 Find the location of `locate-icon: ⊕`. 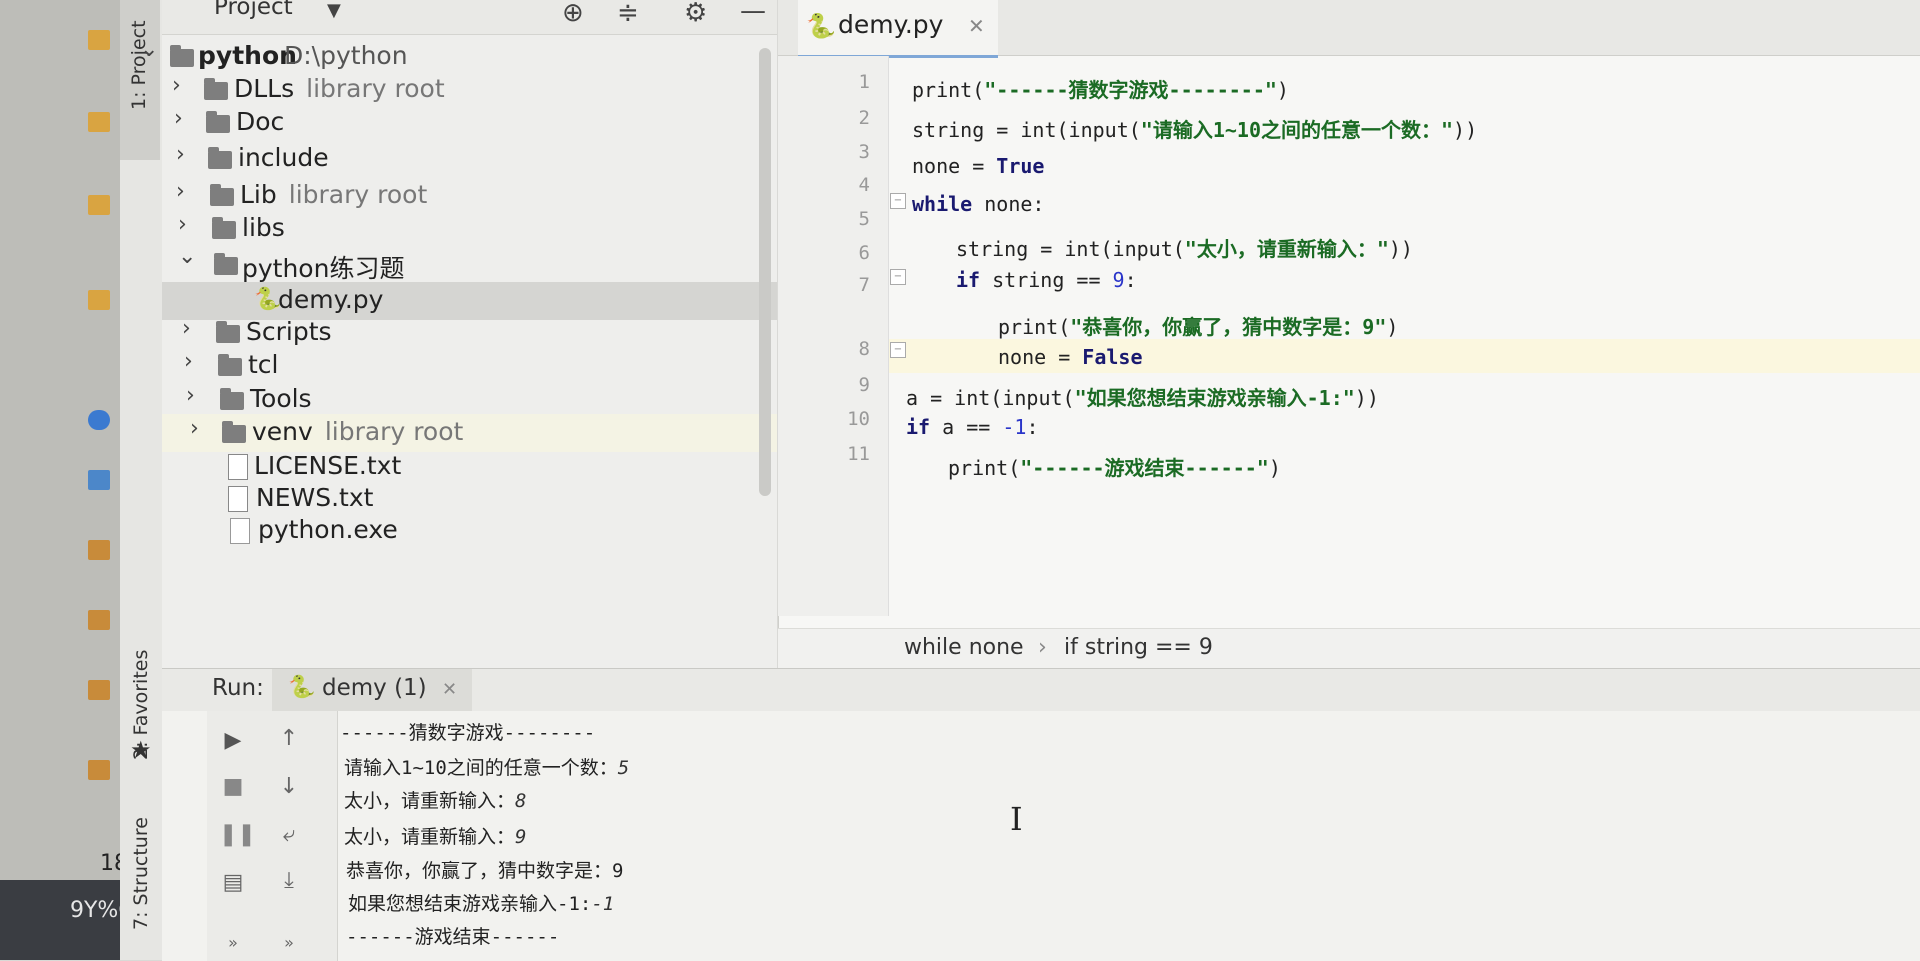

locate-icon: ⊕ is located at coordinates (573, 14).